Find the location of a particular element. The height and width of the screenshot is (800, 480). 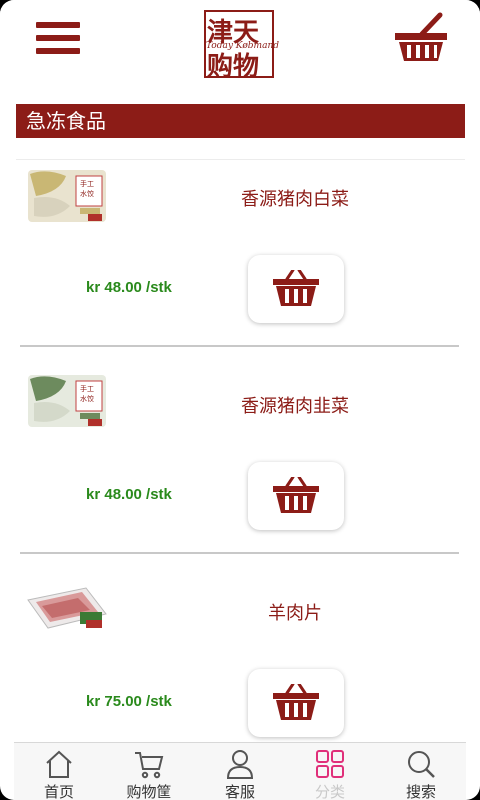

category-title: 急冻食品 is located at coordinates (240, 121).